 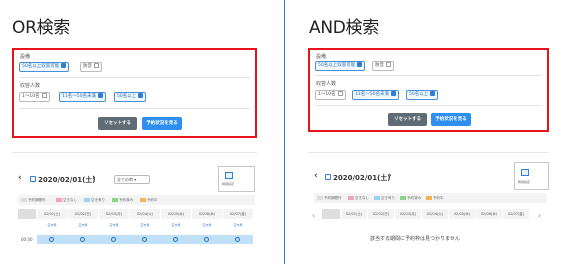 I want to click on scroll-right-icon: ›, so click(x=539, y=215).